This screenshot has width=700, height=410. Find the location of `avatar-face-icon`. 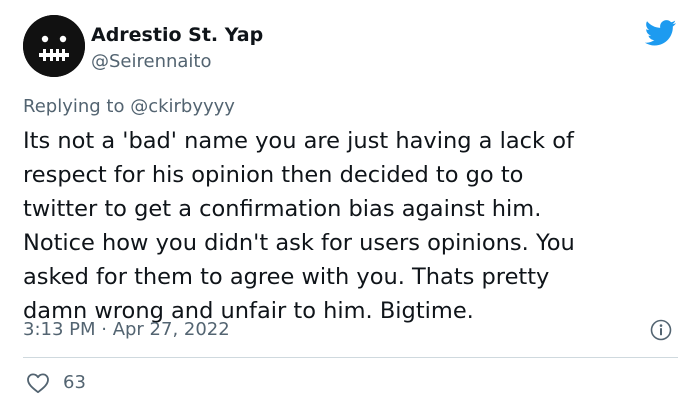

avatar-face-icon is located at coordinates (54, 46).